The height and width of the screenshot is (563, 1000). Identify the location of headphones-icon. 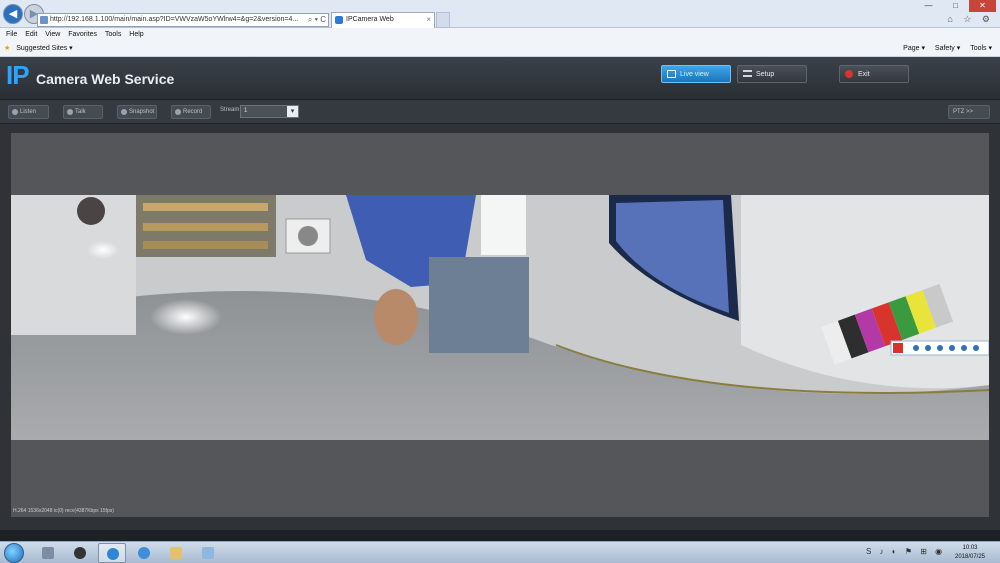
(15, 112).